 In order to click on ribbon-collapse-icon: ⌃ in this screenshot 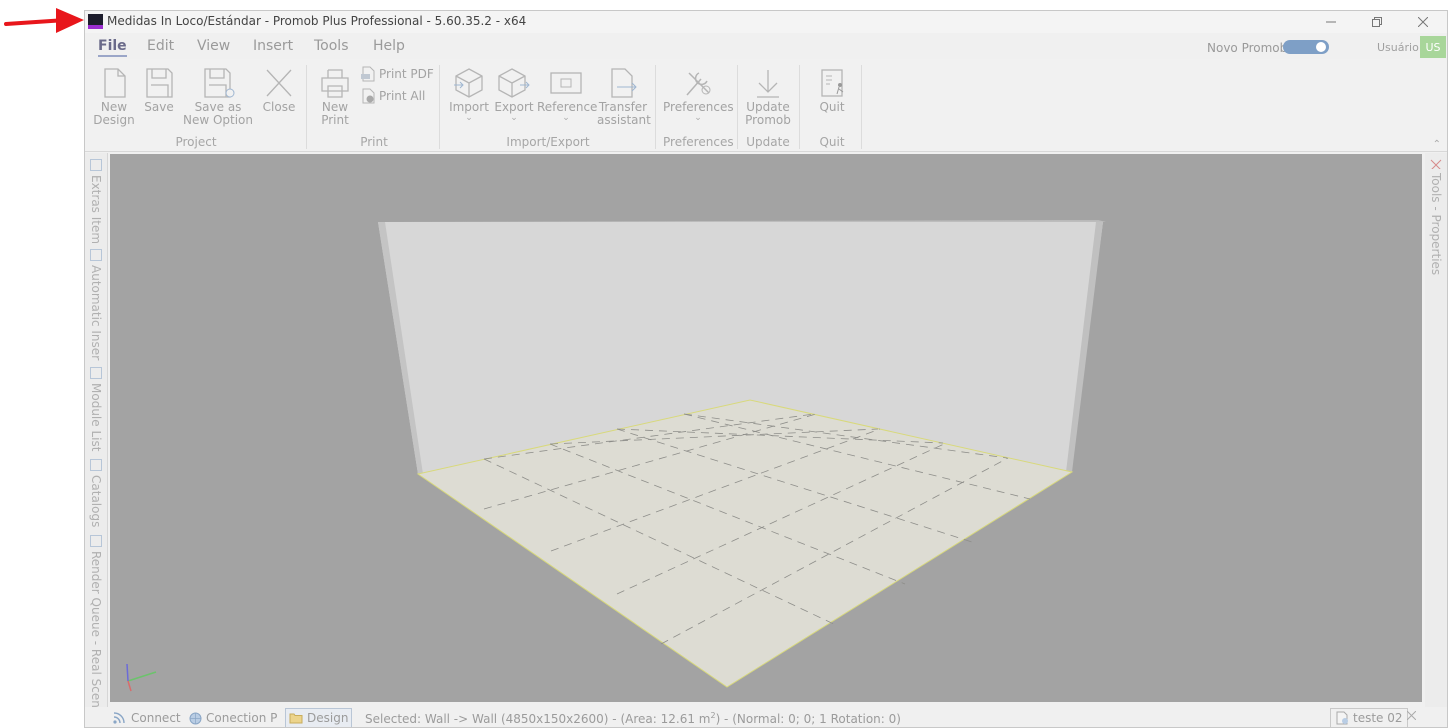, I will do `click(1437, 144)`.